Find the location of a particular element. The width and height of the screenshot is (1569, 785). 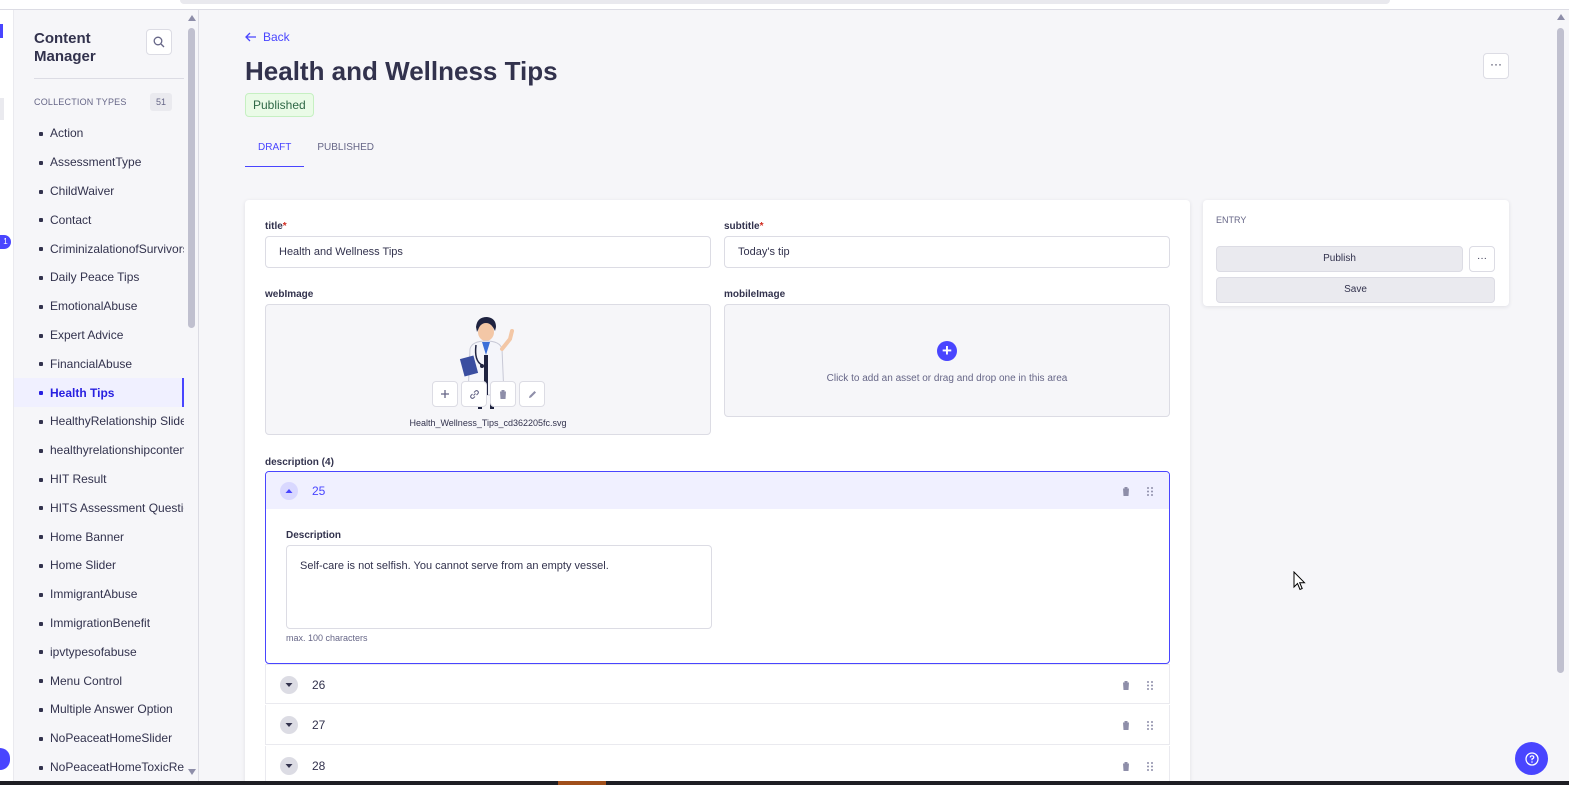

add-asset-icon: + is located at coordinates (947, 351).